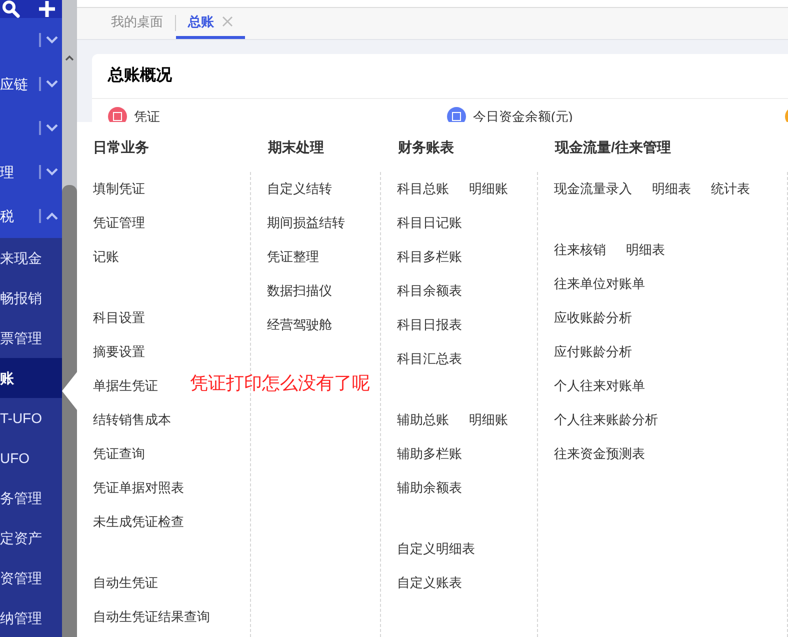 The width and height of the screenshot is (788, 637). I want to click on menu-link: 应收账龄分析, so click(593, 318).